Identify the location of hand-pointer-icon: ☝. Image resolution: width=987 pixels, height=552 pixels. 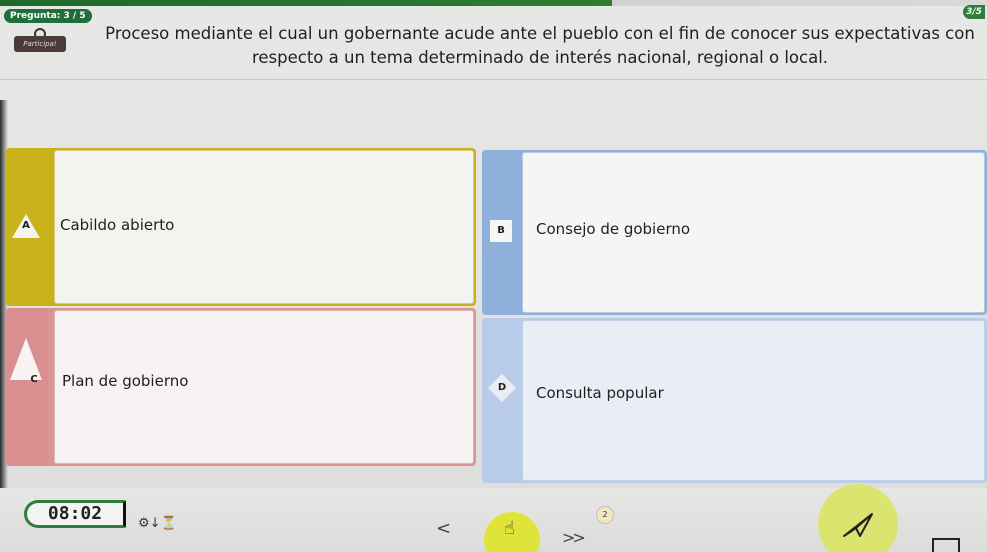
(509, 528).